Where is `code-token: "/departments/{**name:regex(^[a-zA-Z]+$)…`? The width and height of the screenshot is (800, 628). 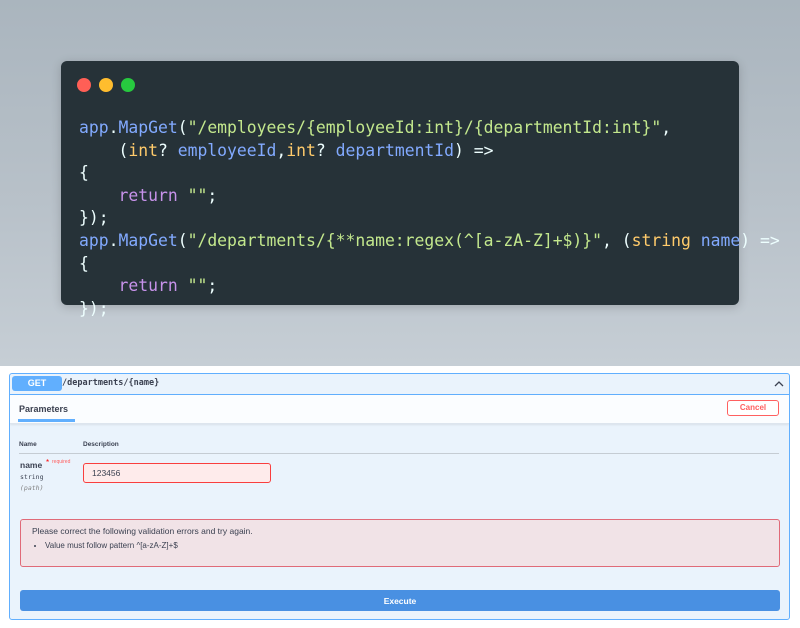
code-token: "/departments/{**name:regex(^[a-zA-Z]+$)… is located at coordinates (395, 240).